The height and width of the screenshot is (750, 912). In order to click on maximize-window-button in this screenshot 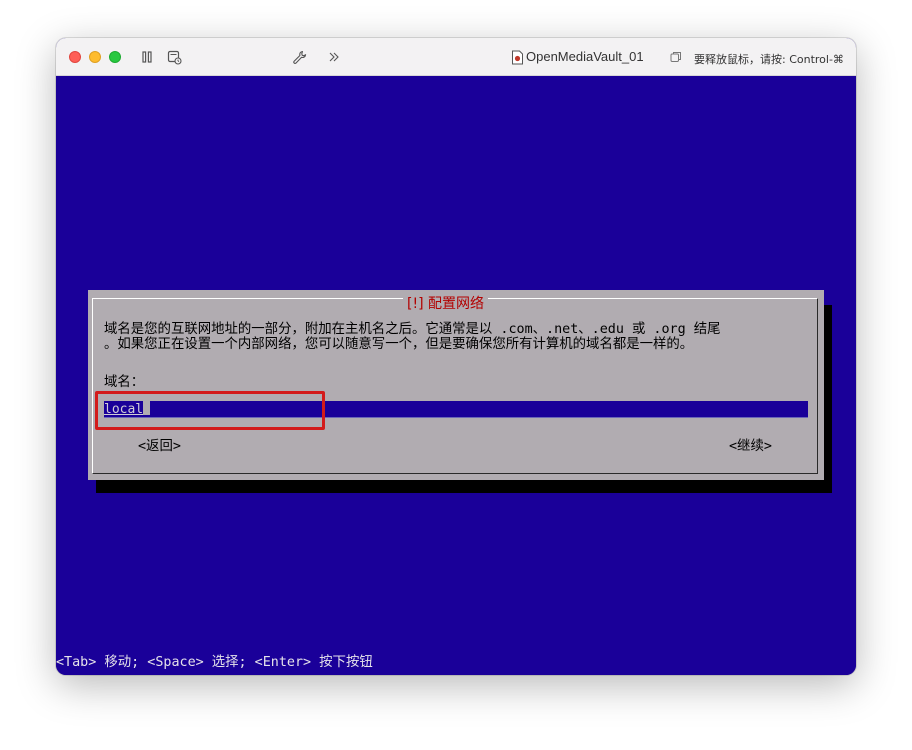, I will do `click(115, 57)`.